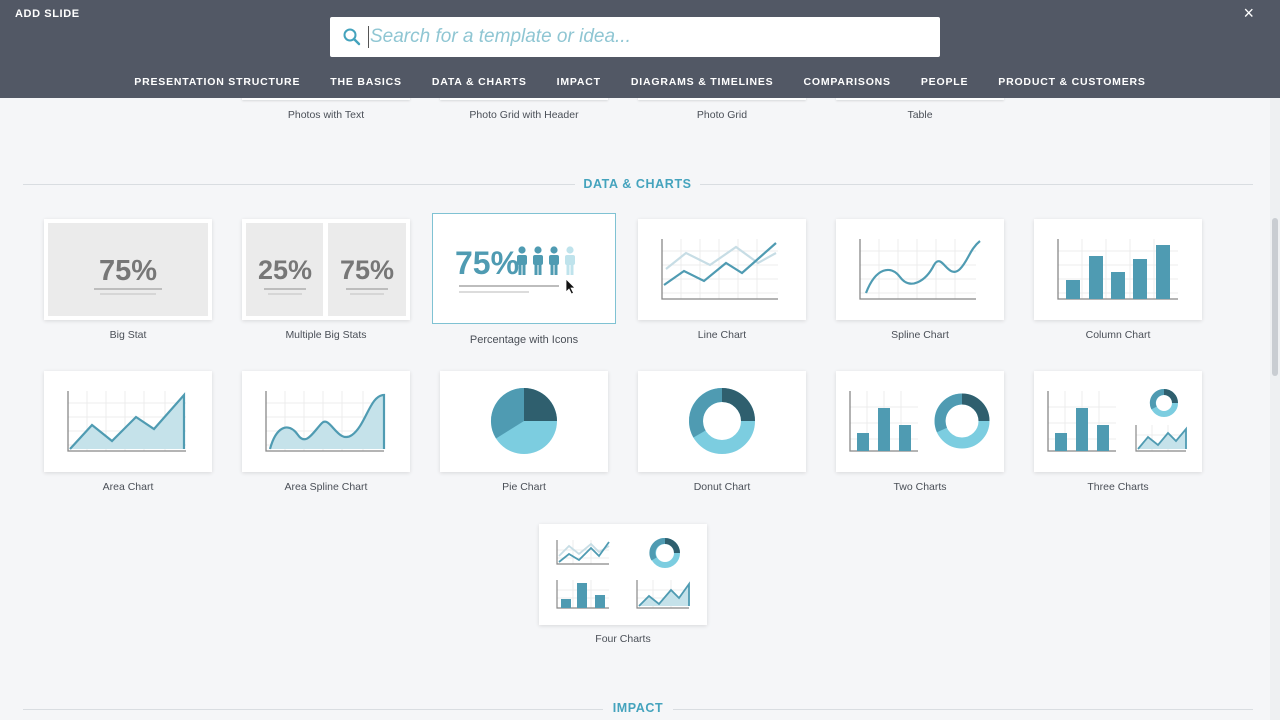  What do you see at coordinates (722, 487) in the screenshot?
I see `template-label: Donut Chart` at bounding box center [722, 487].